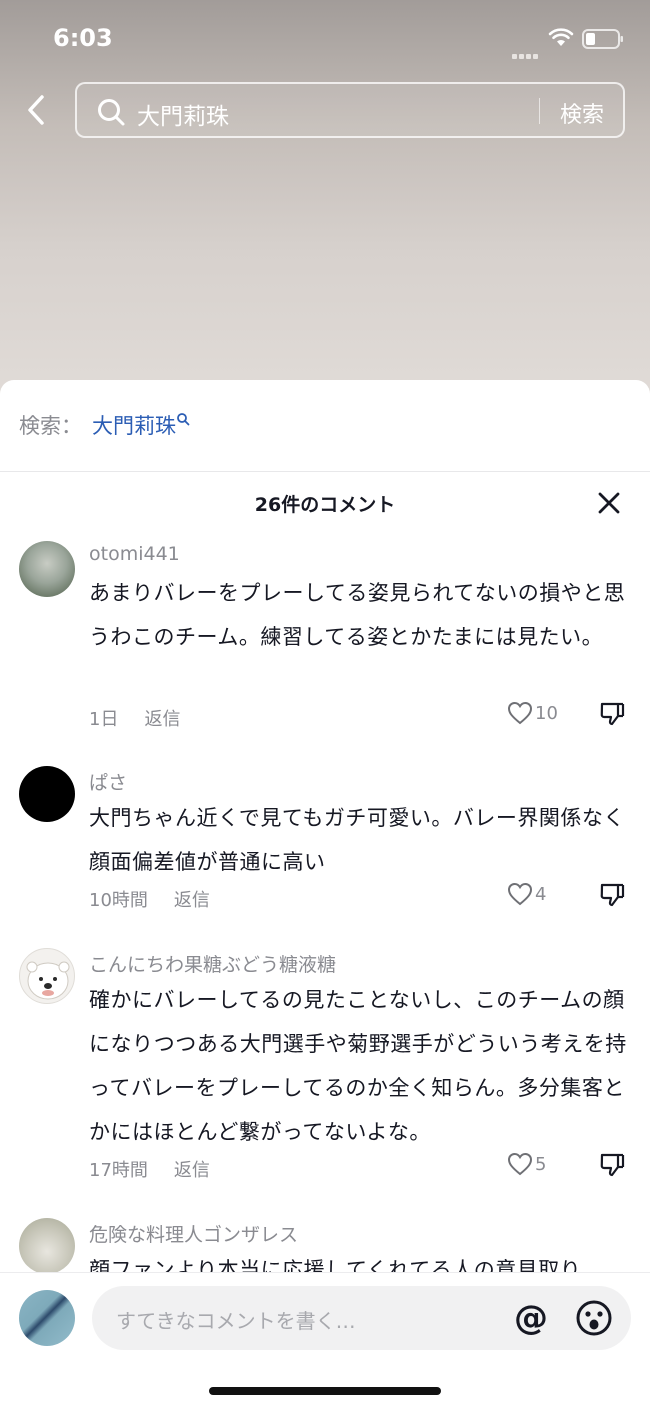 This screenshot has height=1407, width=650. I want to click on like-button: 4, so click(526, 896).